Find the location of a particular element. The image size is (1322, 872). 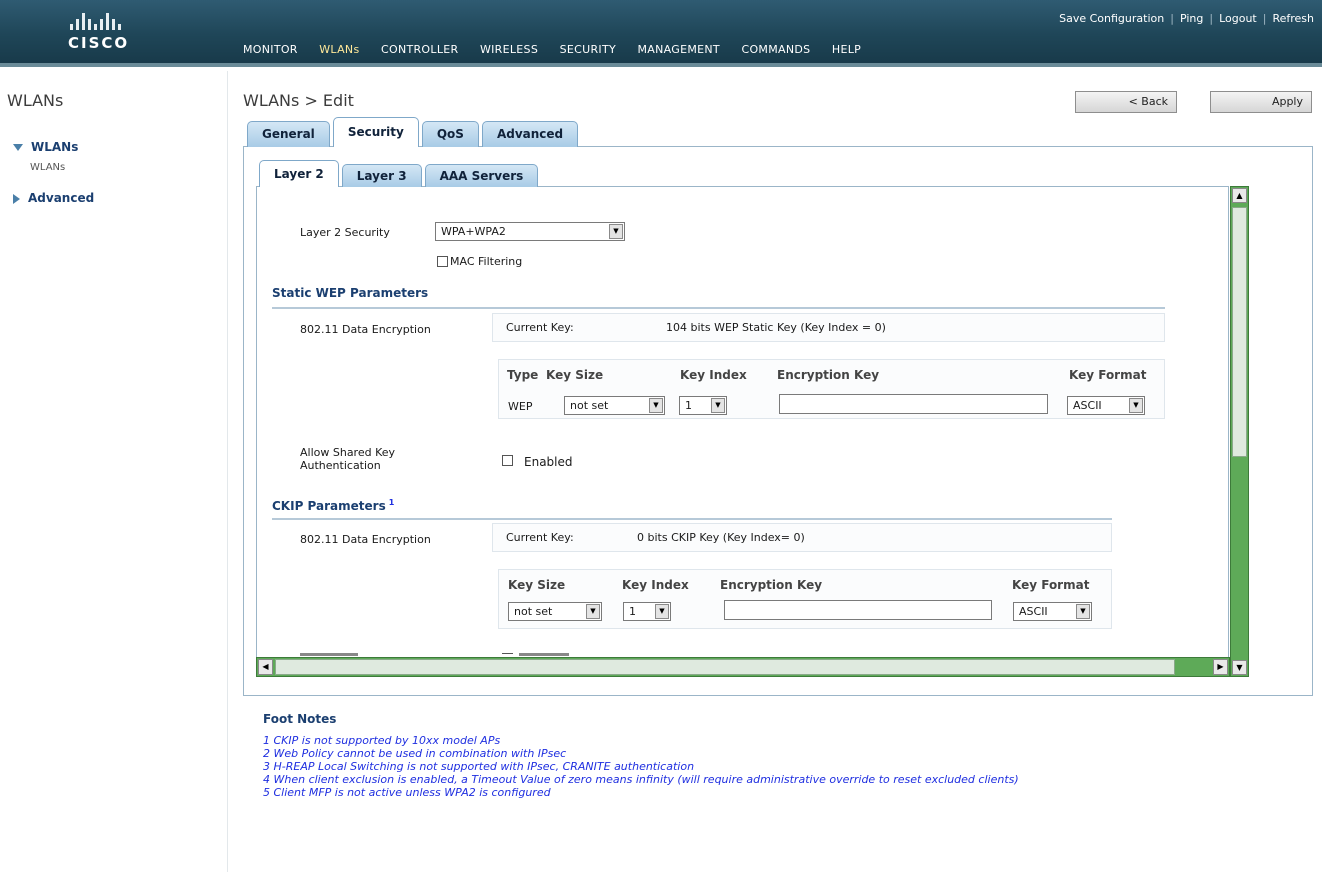

mac-filtering-label: MAC Filtering is located at coordinates (486, 261).